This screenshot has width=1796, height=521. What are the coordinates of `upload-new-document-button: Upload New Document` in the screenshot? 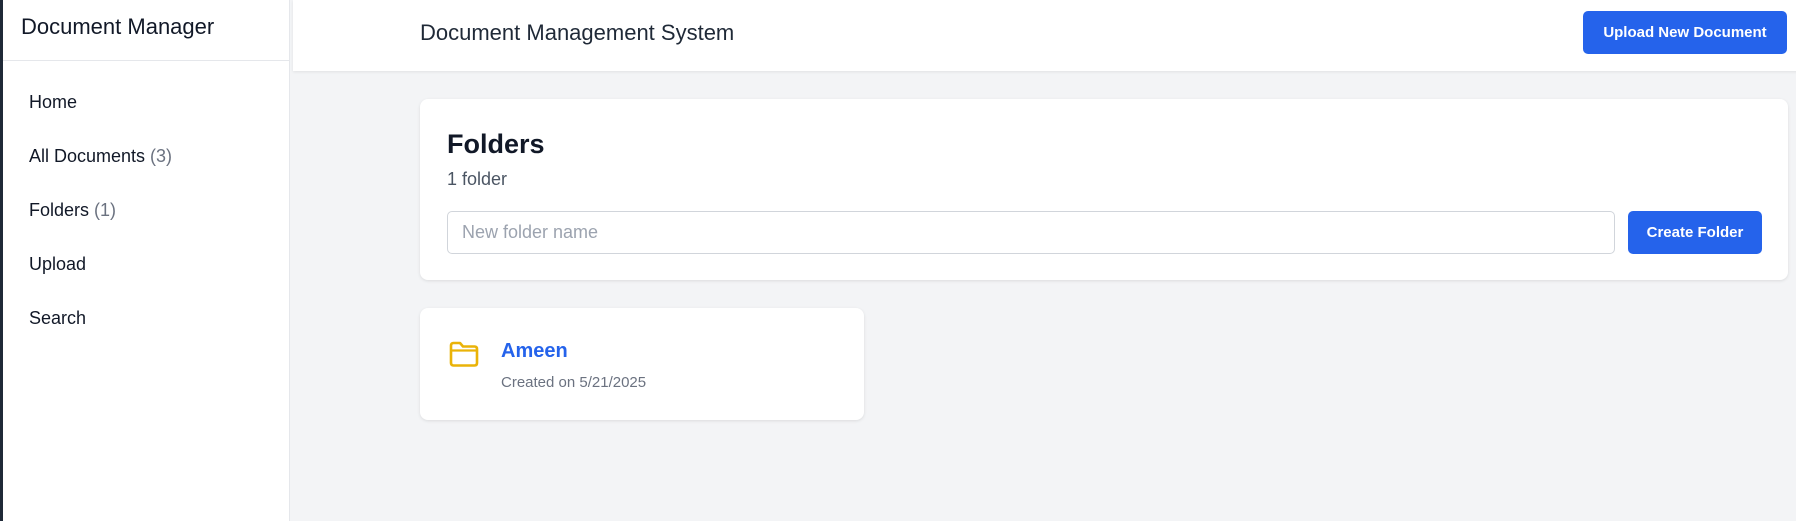 It's located at (1685, 32).